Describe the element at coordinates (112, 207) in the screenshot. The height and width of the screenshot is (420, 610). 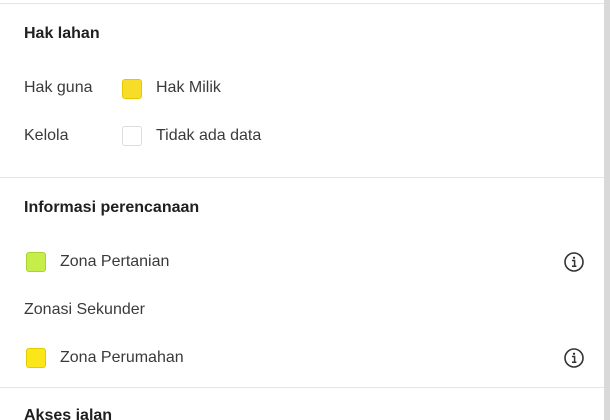
I see `section-title-informasi-perencanaan: Informasi perencanaan` at that location.